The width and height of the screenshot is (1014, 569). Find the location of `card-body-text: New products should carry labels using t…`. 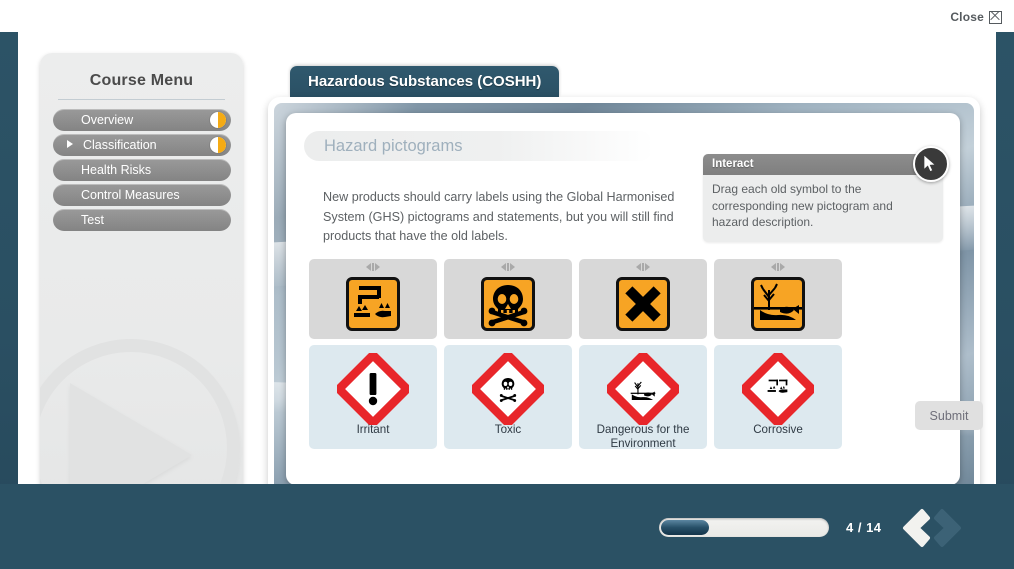

card-body-text: New products should carry labels using t… is located at coordinates (499, 216).